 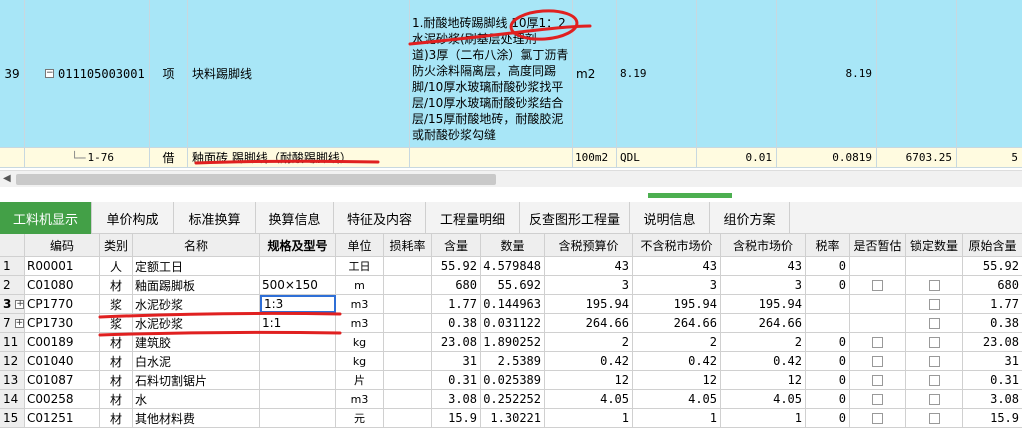 What do you see at coordinates (62, 399) in the screenshot?
I see `material-code: C00258` at bounding box center [62, 399].